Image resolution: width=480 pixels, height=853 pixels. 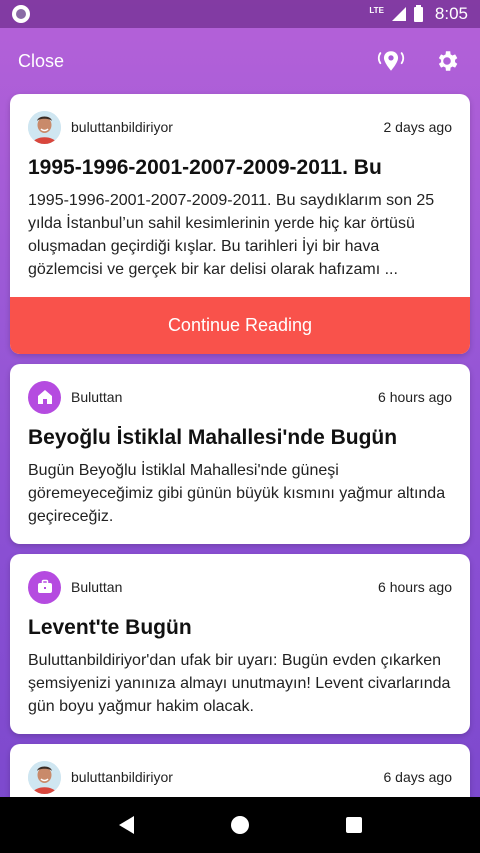 What do you see at coordinates (398, 14) in the screenshot?
I see `signal-icon` at bounding box center [398, 14].